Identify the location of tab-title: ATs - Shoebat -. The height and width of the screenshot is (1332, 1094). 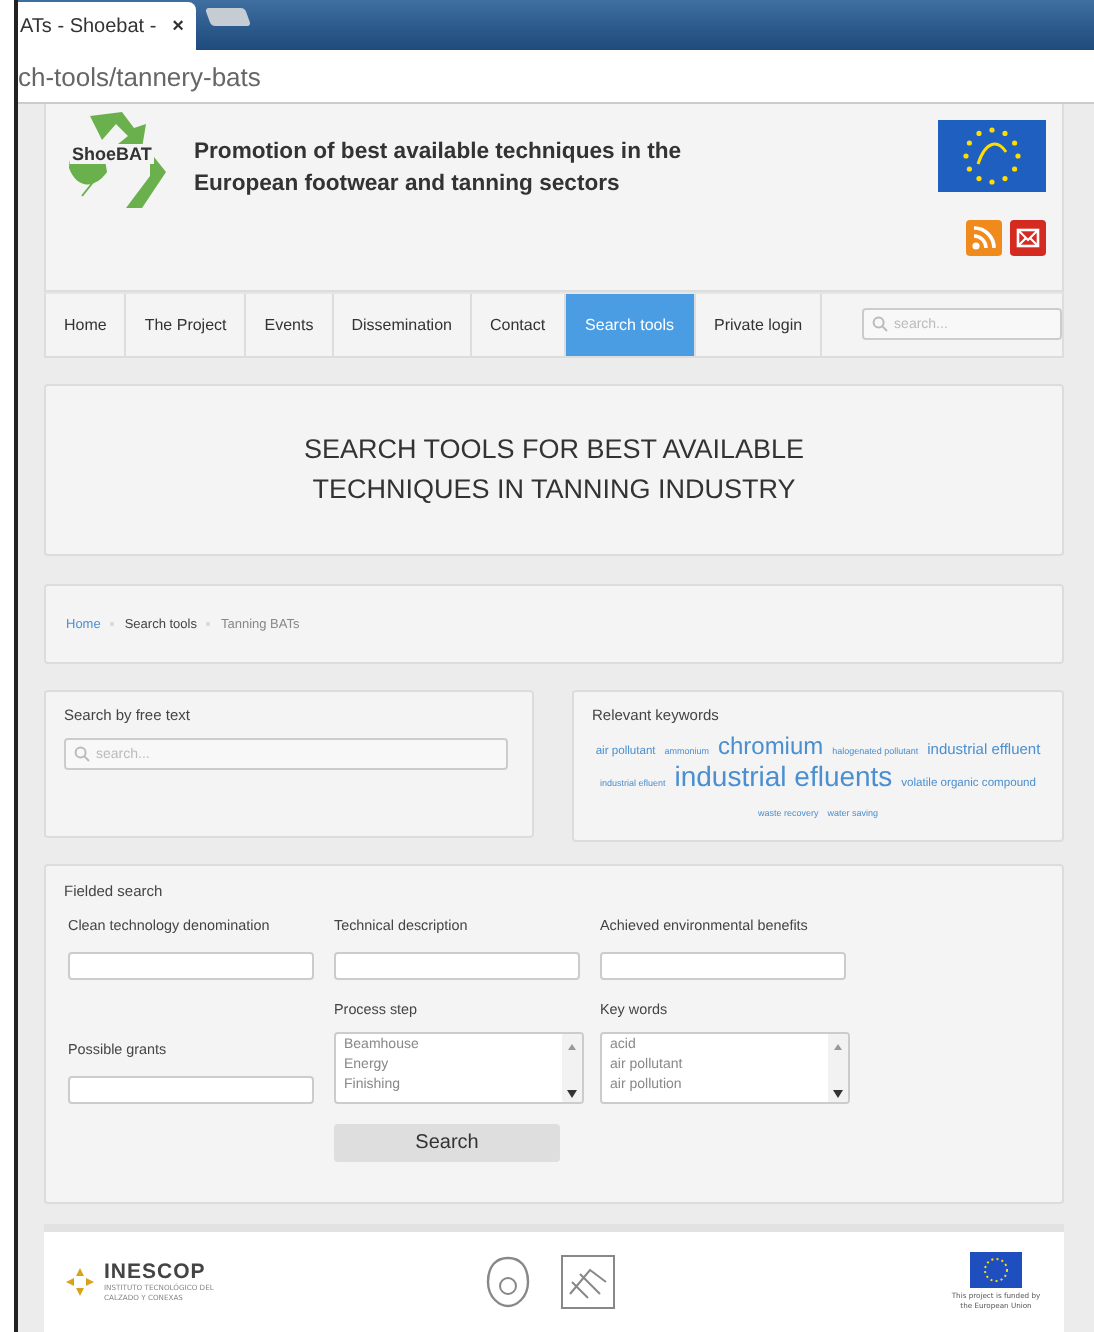
(88, 26).